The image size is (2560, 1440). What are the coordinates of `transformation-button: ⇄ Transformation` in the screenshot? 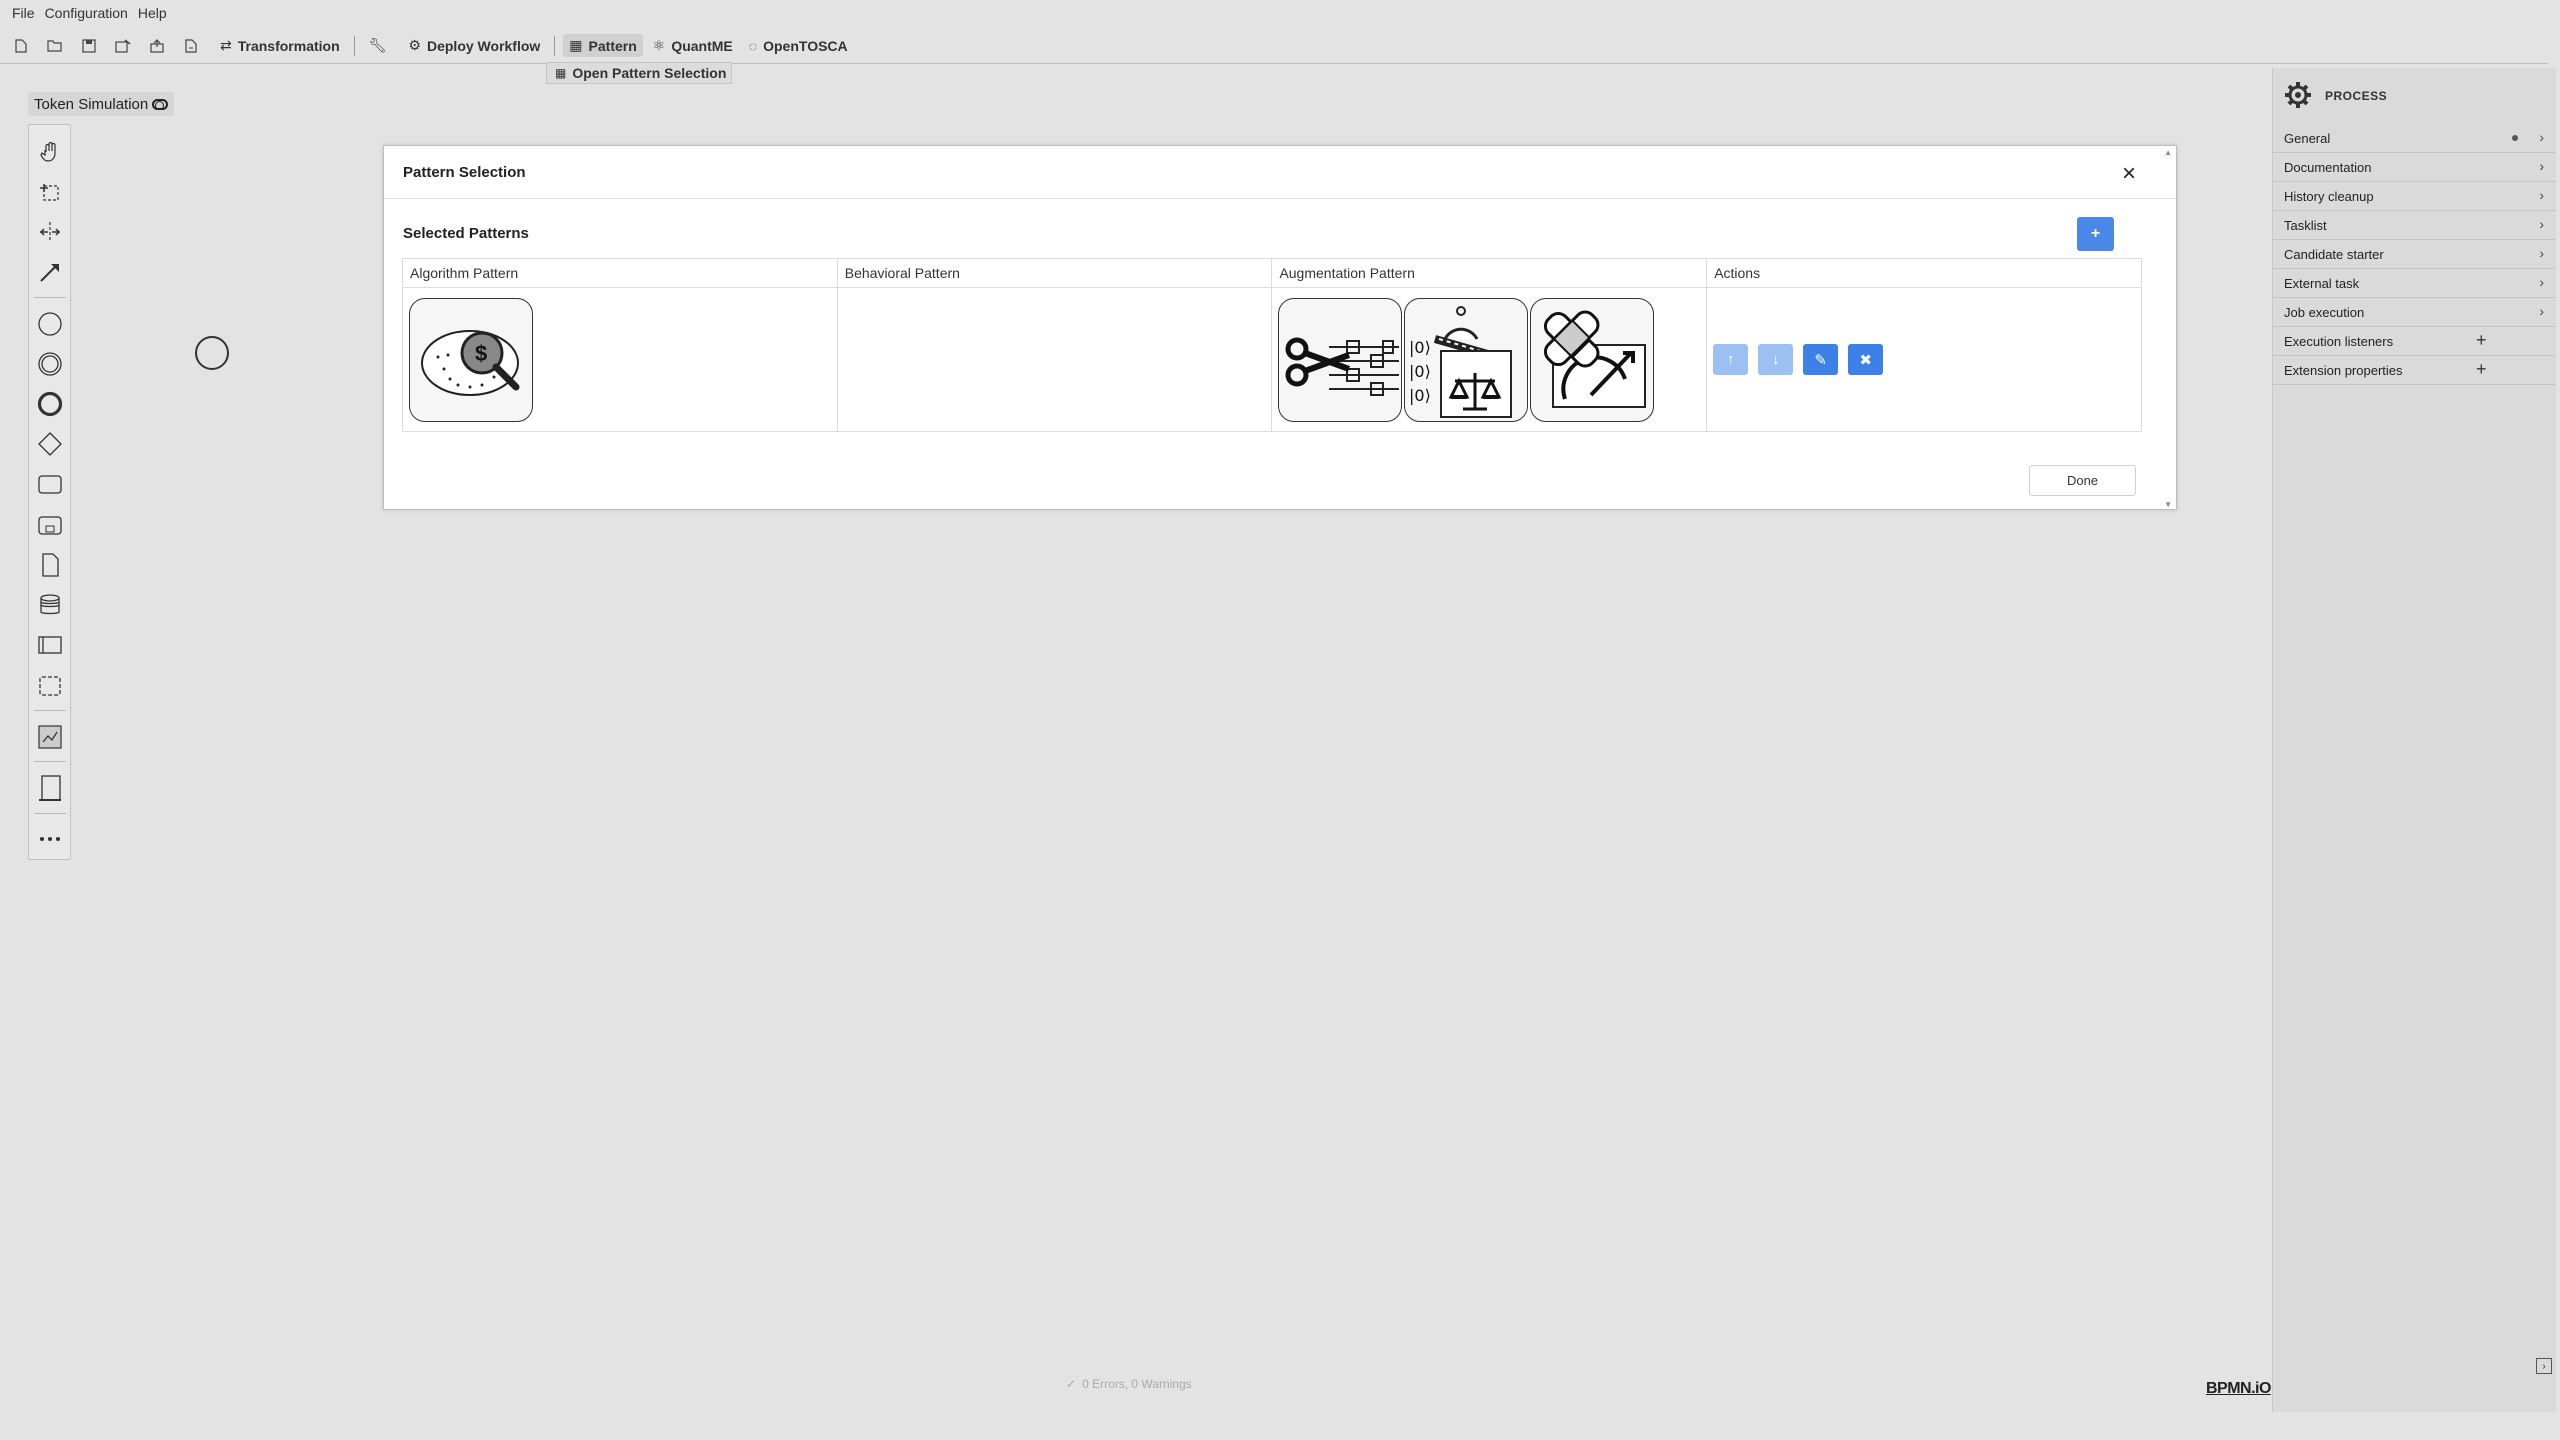 It's located at (280, 45).